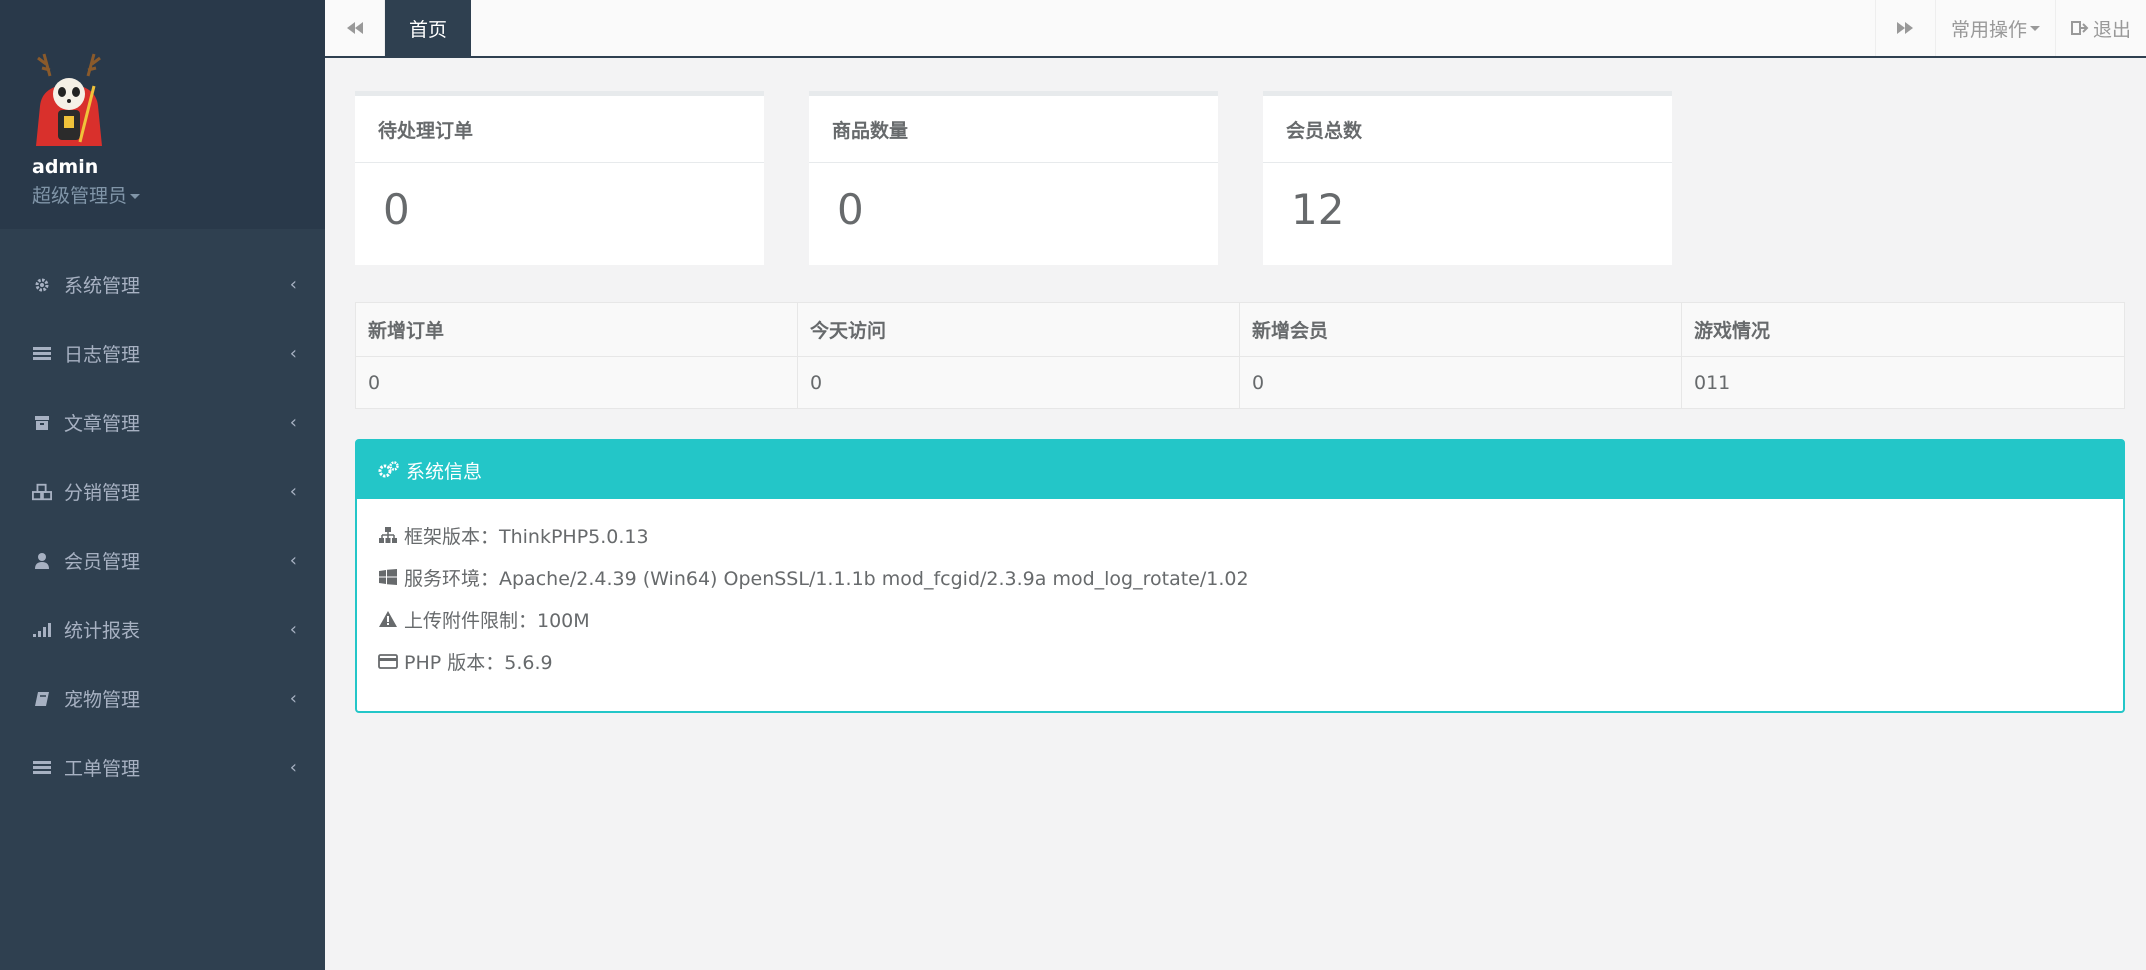 The image size is (2146, 970). Describe the element at coordinates (162, 353) in the screenshot. I see `sidebar-item-logs: 日志管理 ‹` at that location.